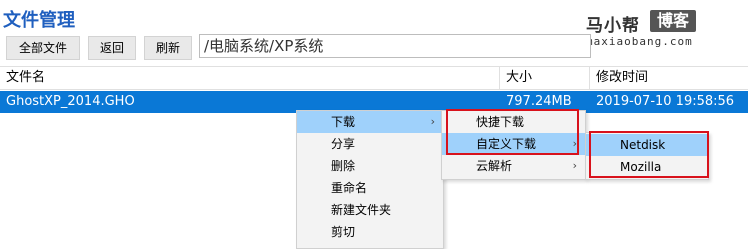 This screenshot has width=748, height=249. I want to click on context-menu: 下载 › 分享 删除 重命名 新建文件夹 剪切, so click(370, 179).